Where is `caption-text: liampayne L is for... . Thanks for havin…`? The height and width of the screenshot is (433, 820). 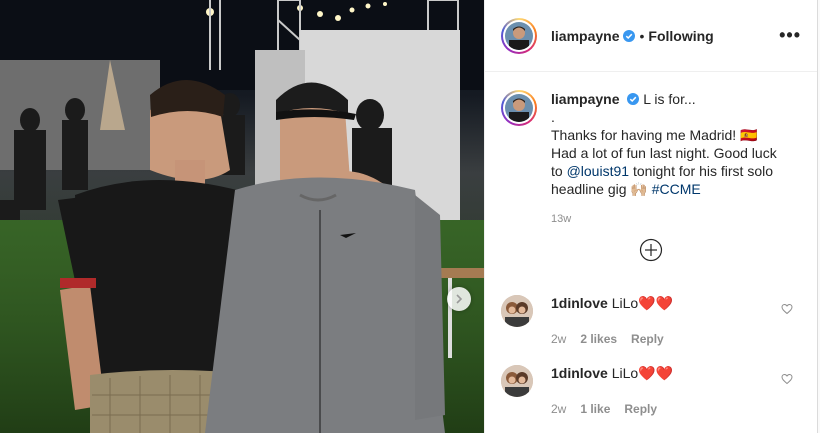
caption-text: liampayne L is for... . Thanks for havin… is located at coordinates (676, 159).